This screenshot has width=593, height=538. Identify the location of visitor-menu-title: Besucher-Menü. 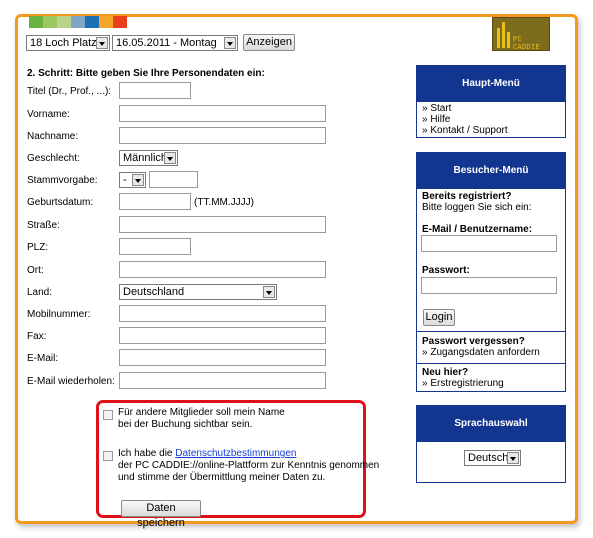
(491, 171).